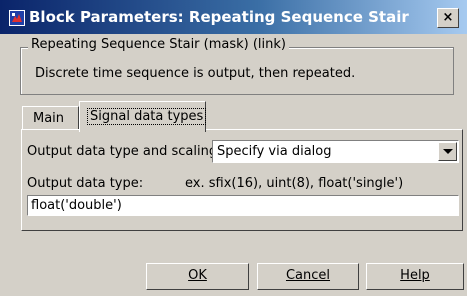 Image resolution: width=467 pixels, height=296 pixels. I want to click on output-type-input: float('double'), so click(243, 205).